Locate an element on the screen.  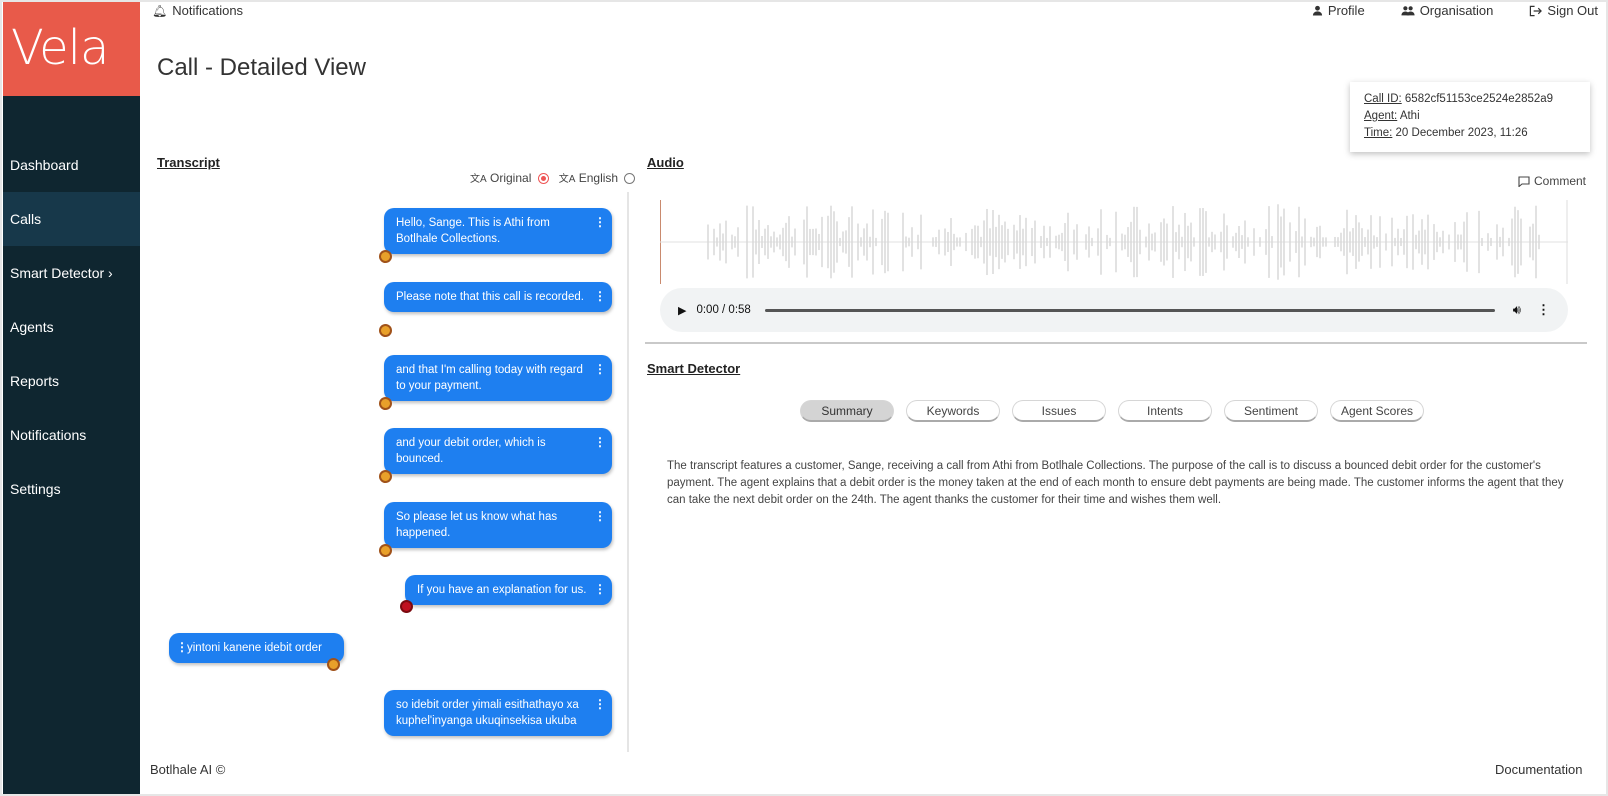
sidebar-item-dashboard: Dashboard is located at coordinates (71, 165).